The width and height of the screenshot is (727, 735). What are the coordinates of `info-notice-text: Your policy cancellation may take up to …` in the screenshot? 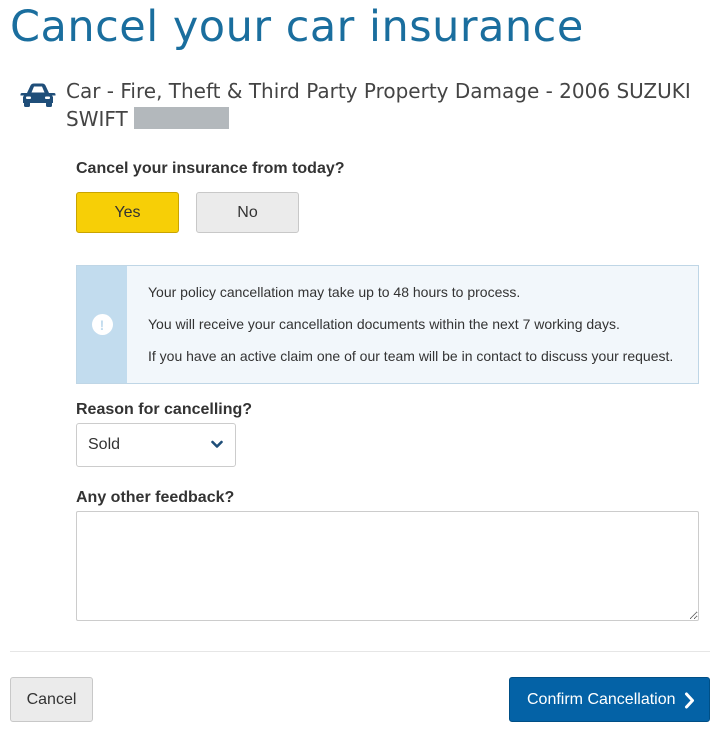 It's located at (400, 324).